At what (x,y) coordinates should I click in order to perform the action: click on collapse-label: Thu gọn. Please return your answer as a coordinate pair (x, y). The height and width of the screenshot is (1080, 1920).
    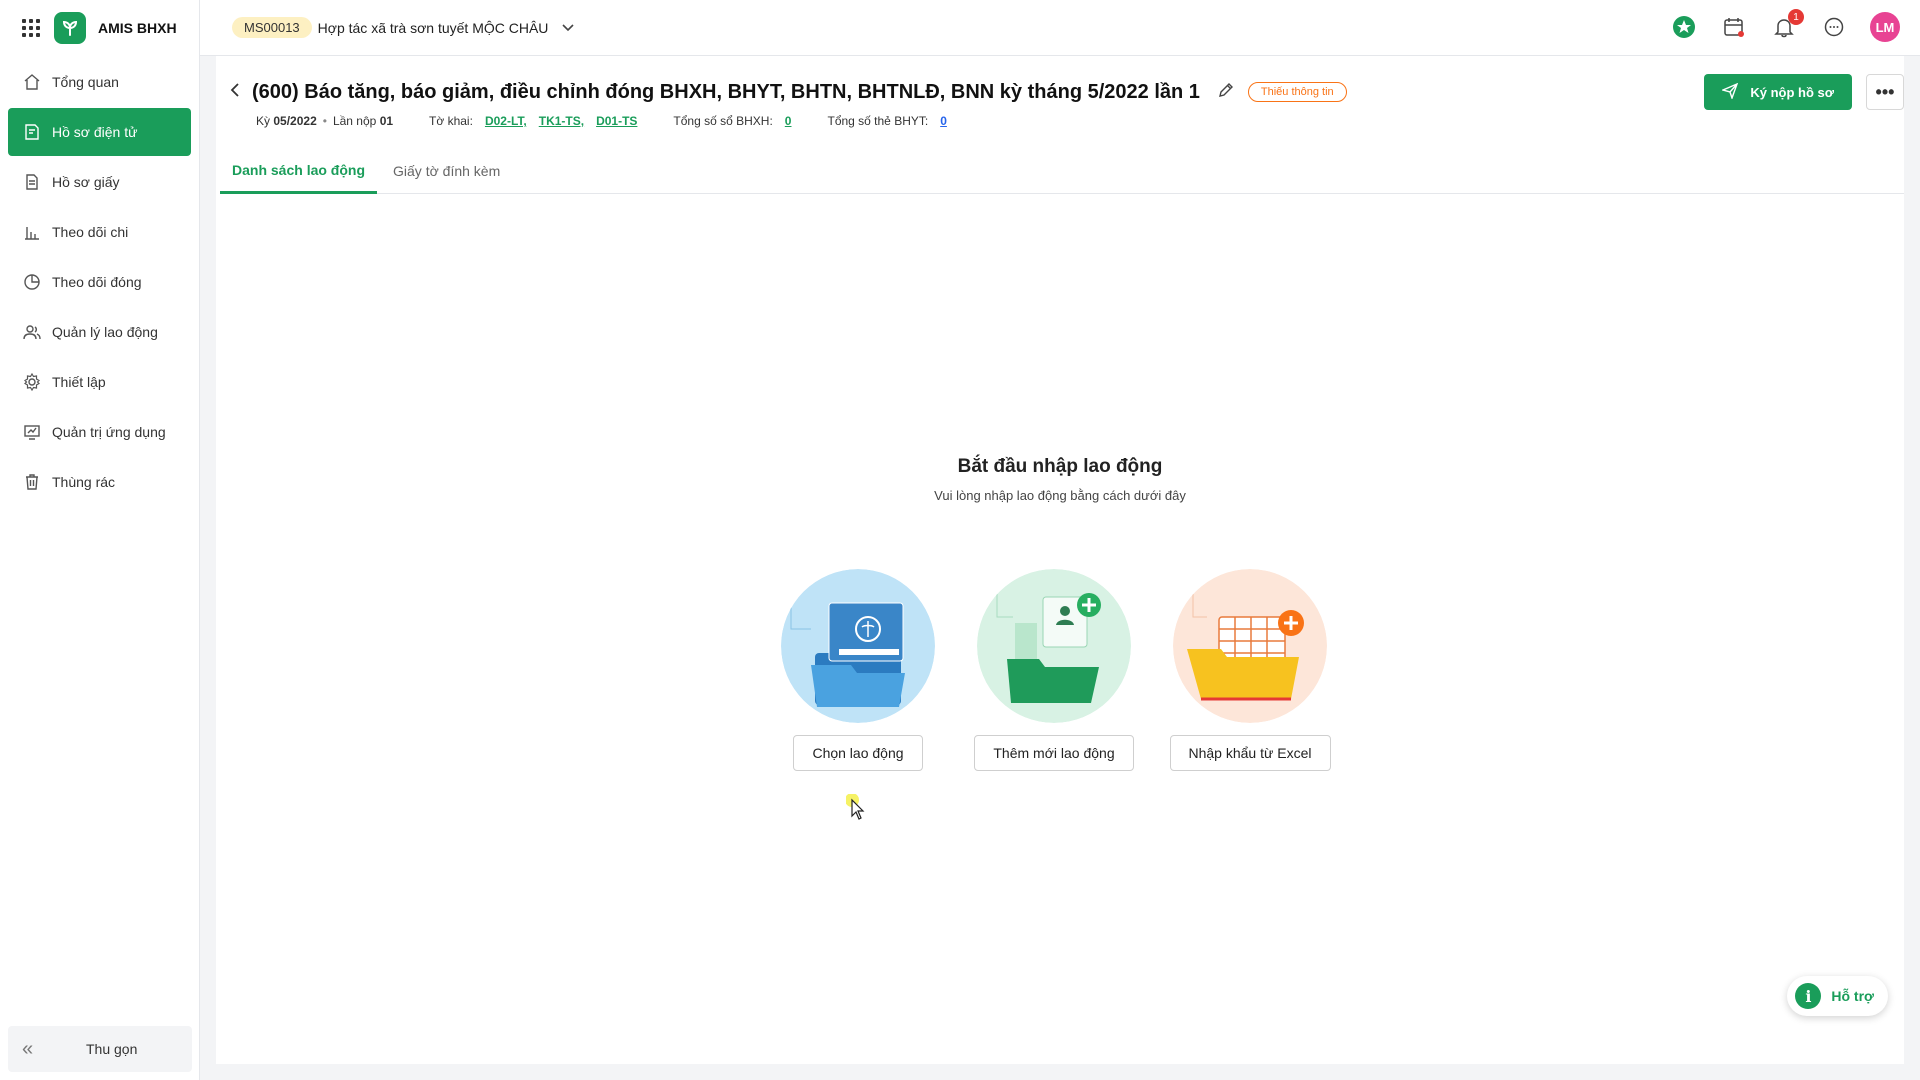
    Looking at the image, I should click on (112, 1049).